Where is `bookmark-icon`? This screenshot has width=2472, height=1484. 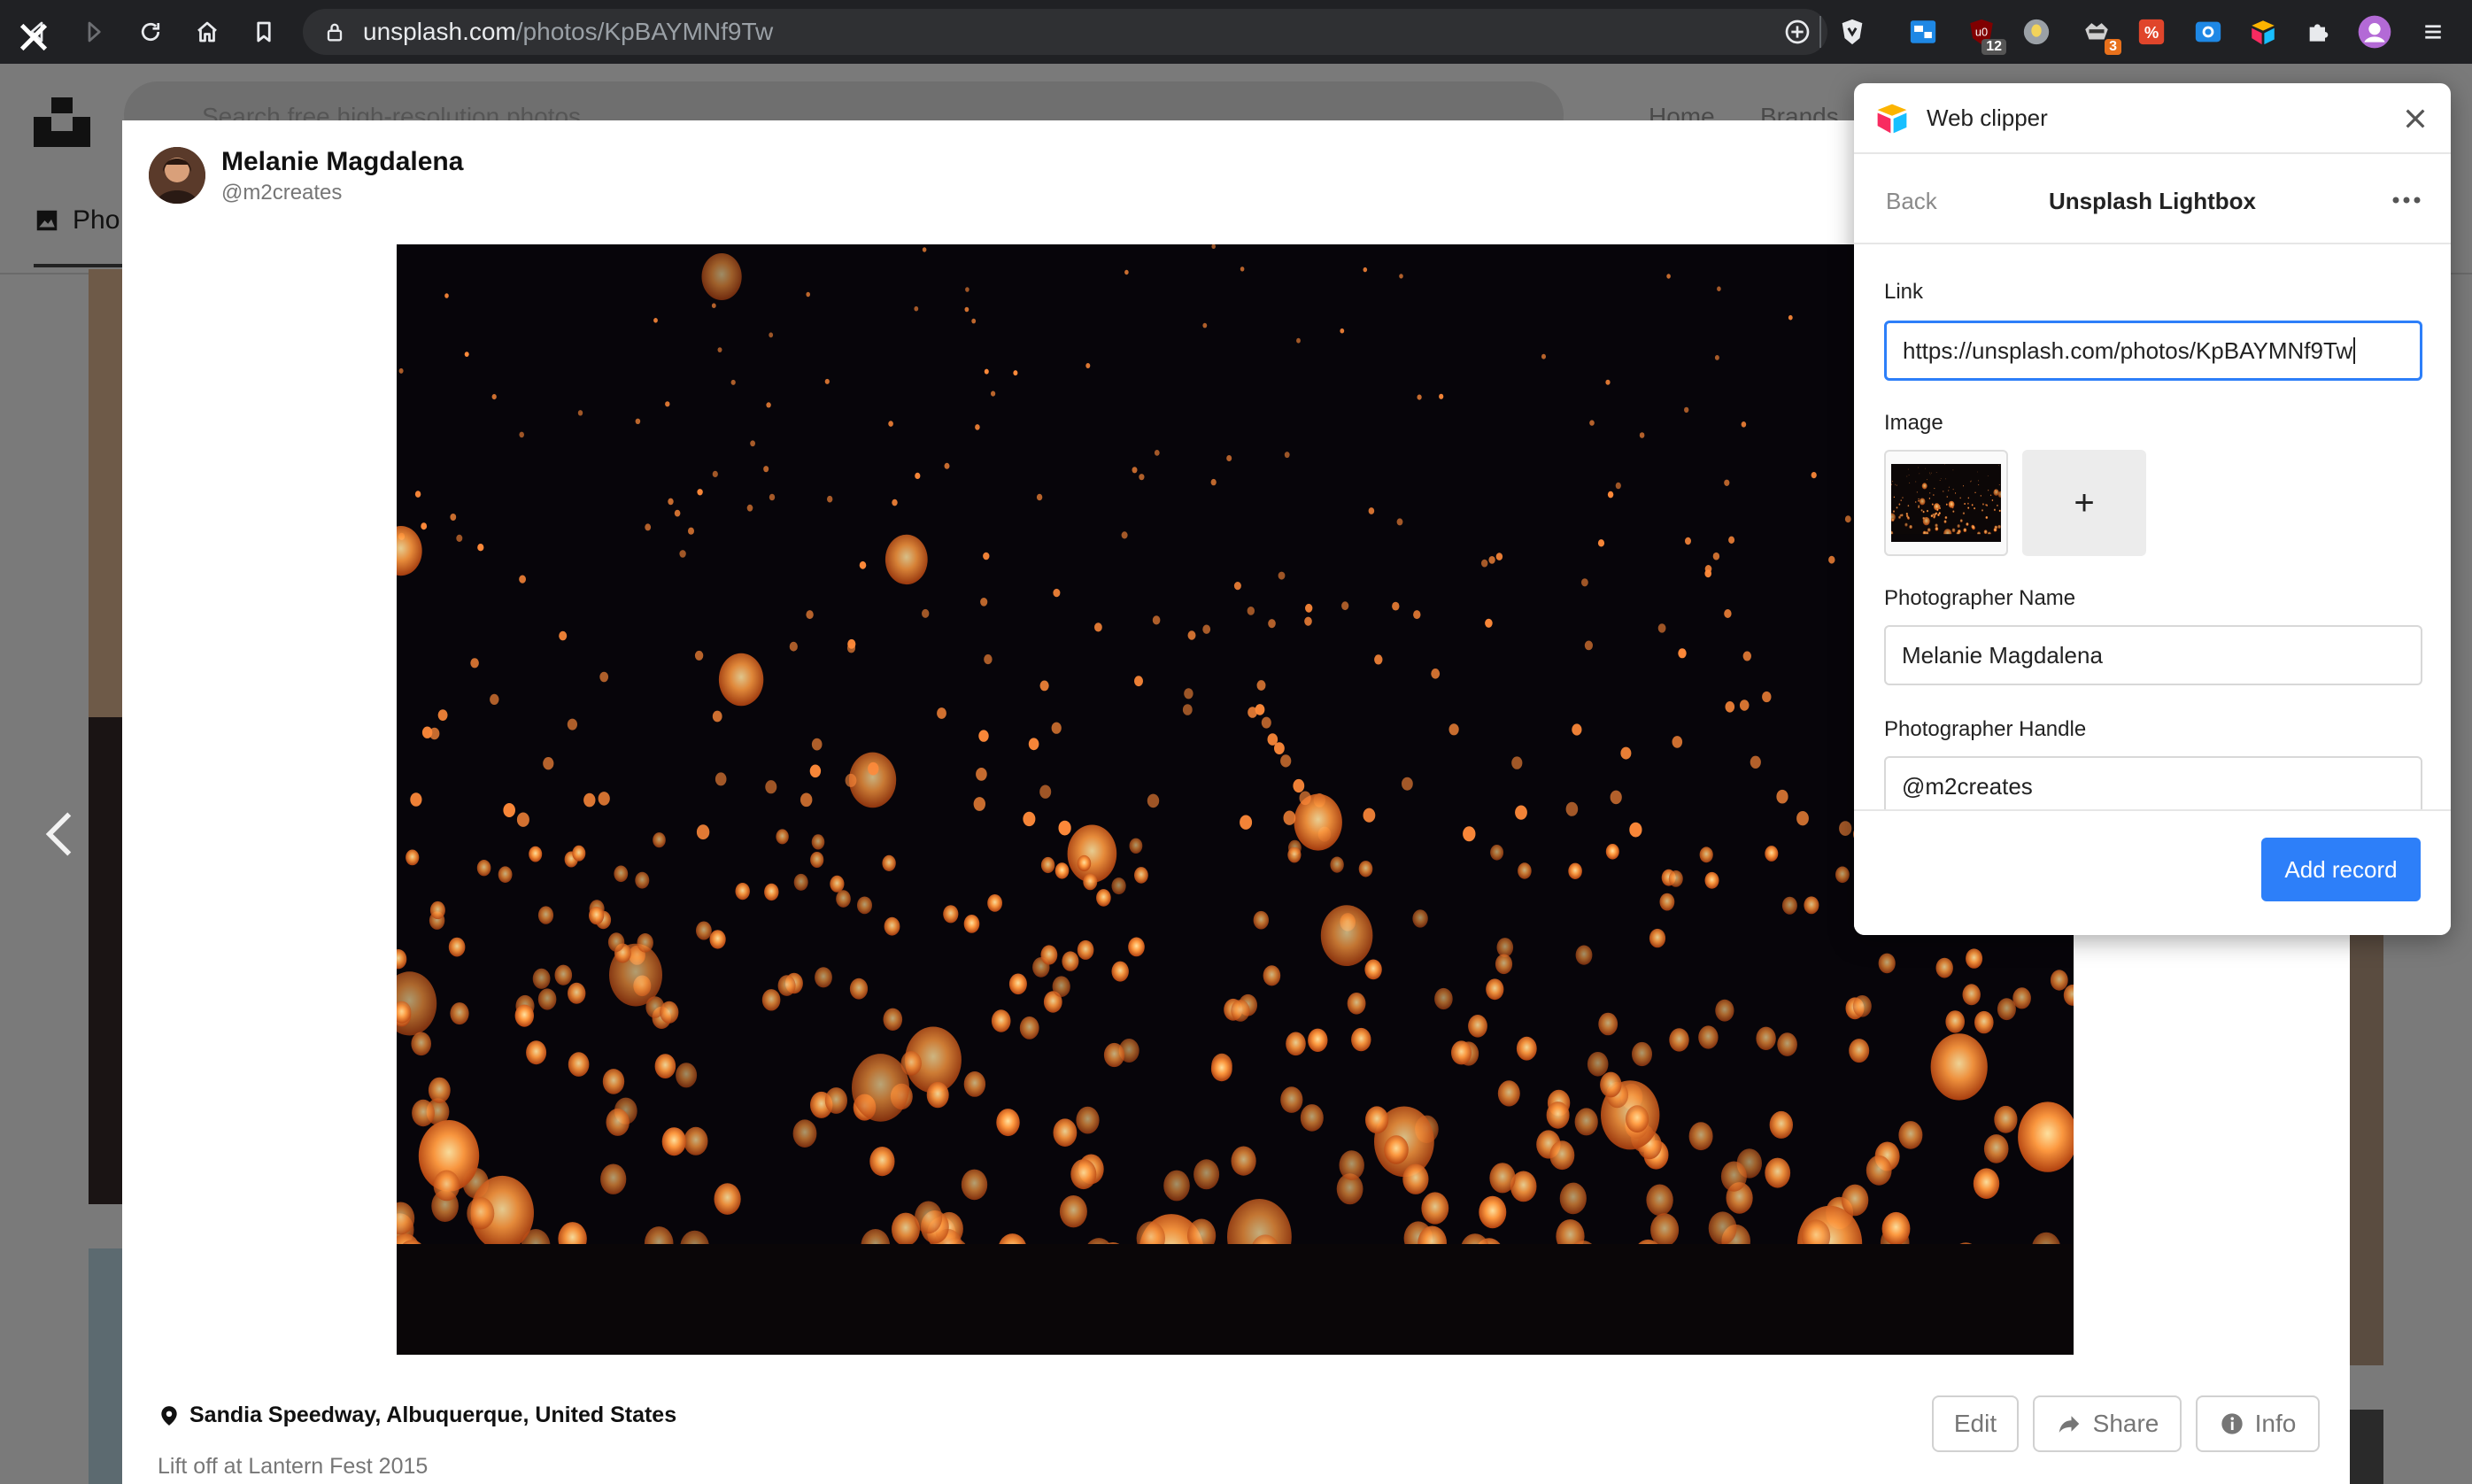
bookmark-icon is located at coordinates (263, 32).